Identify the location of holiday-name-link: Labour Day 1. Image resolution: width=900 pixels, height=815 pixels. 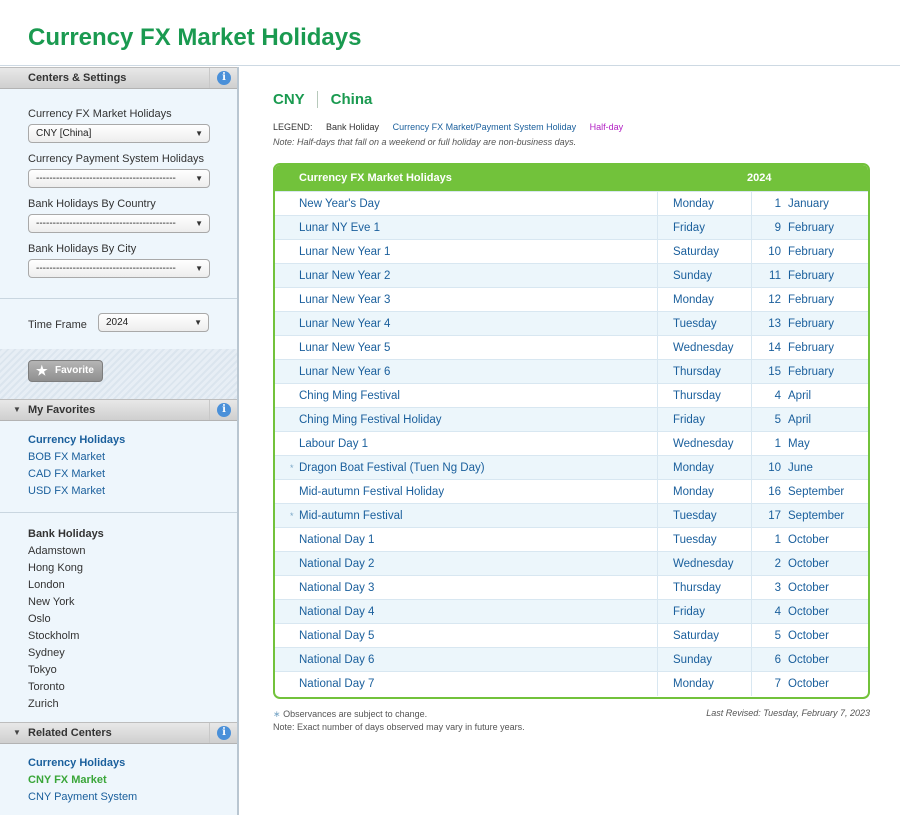
(333, 444).